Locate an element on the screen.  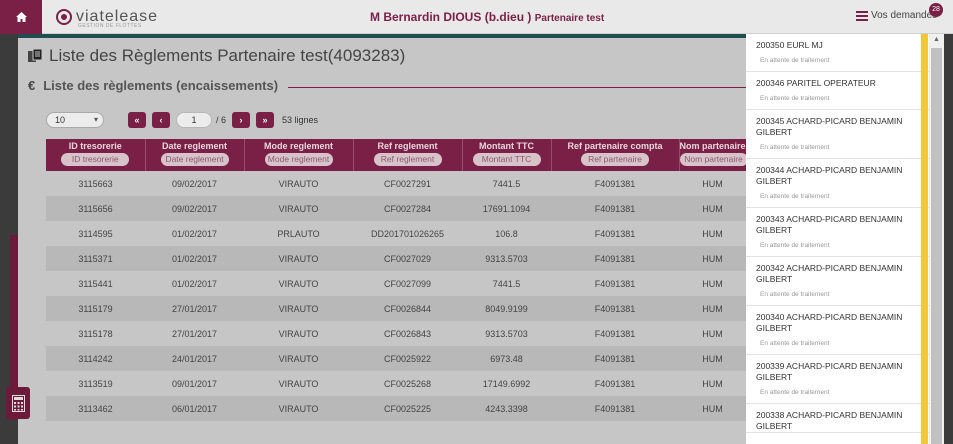
table-cell: CF0025225 is located at coordinates (407, 408).